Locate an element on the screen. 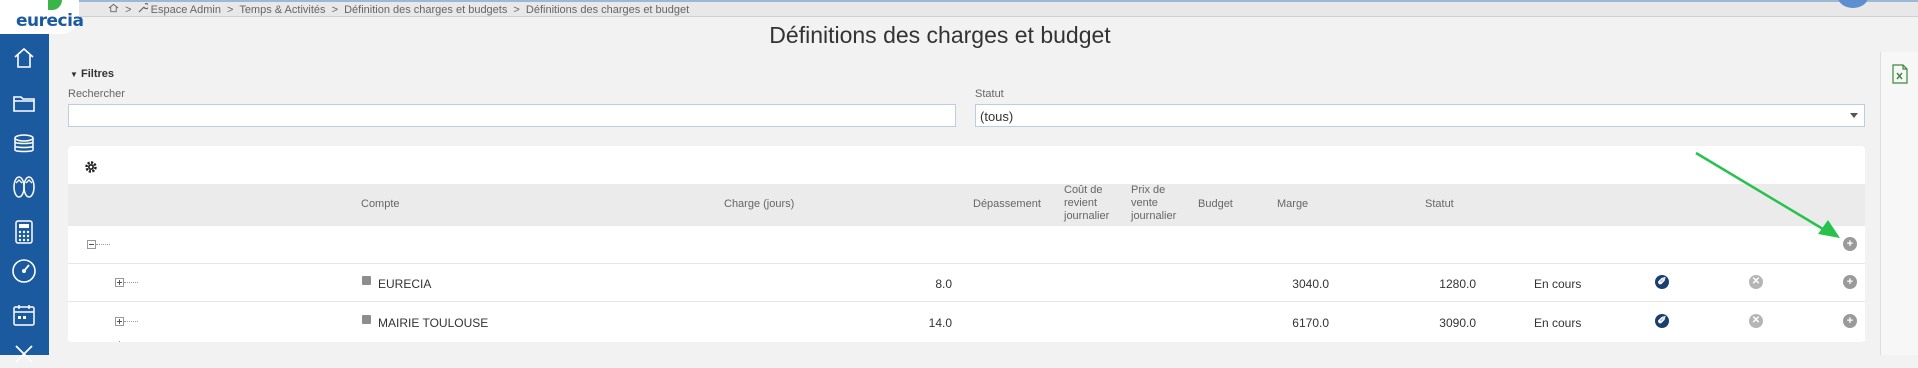 The image size is (1918, 368). logo-leaf-icon is located at coordinates (55, 5).